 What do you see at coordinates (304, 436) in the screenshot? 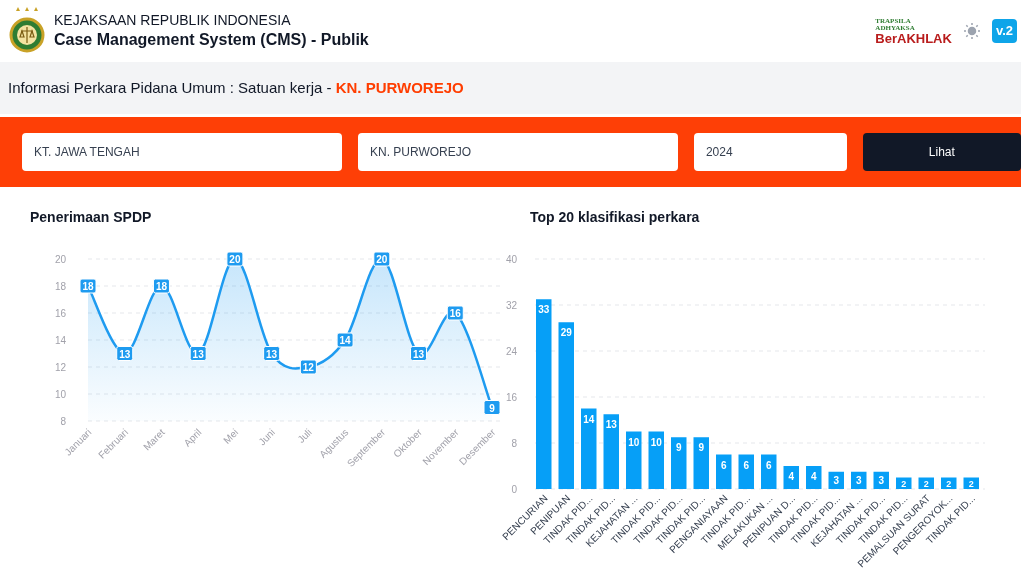
I see `x-tick-label: Juli` at bounding box center [304, 436].